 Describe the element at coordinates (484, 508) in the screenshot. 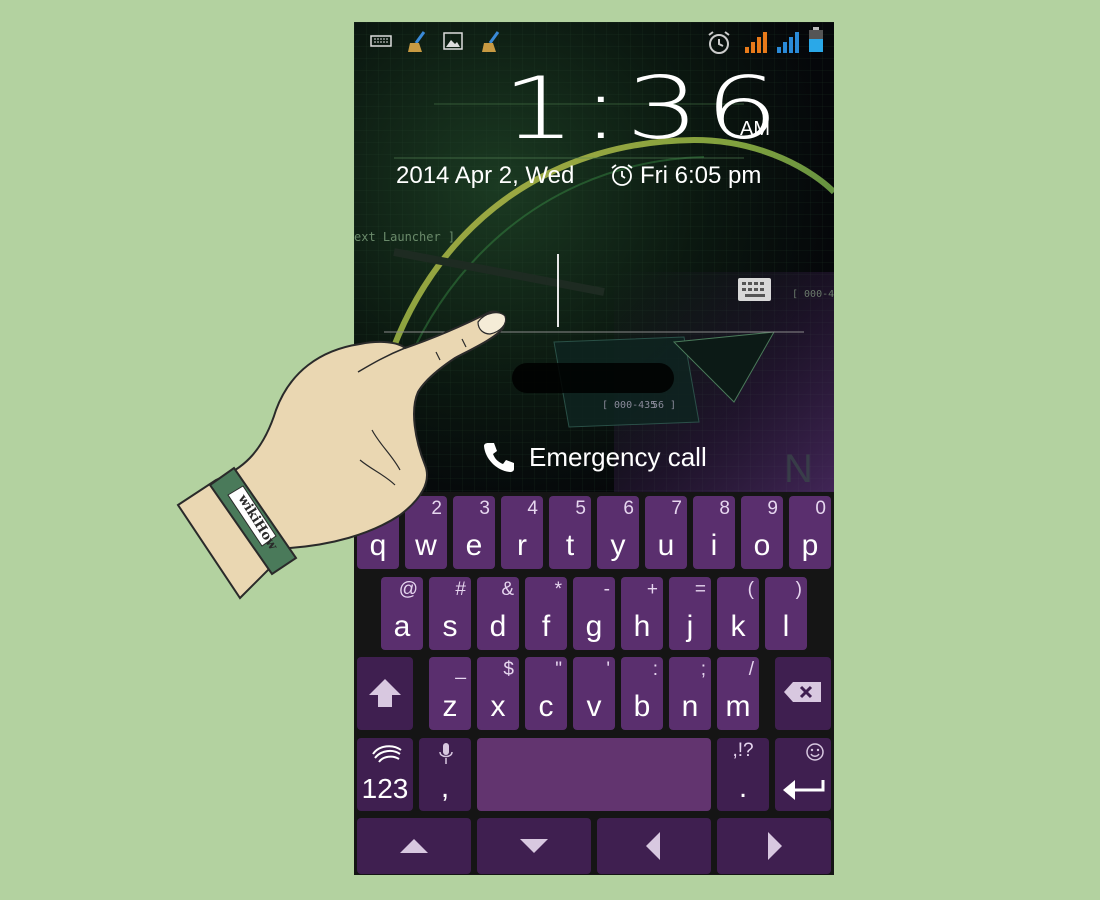

I see `key-alt-label: 3` at that location.